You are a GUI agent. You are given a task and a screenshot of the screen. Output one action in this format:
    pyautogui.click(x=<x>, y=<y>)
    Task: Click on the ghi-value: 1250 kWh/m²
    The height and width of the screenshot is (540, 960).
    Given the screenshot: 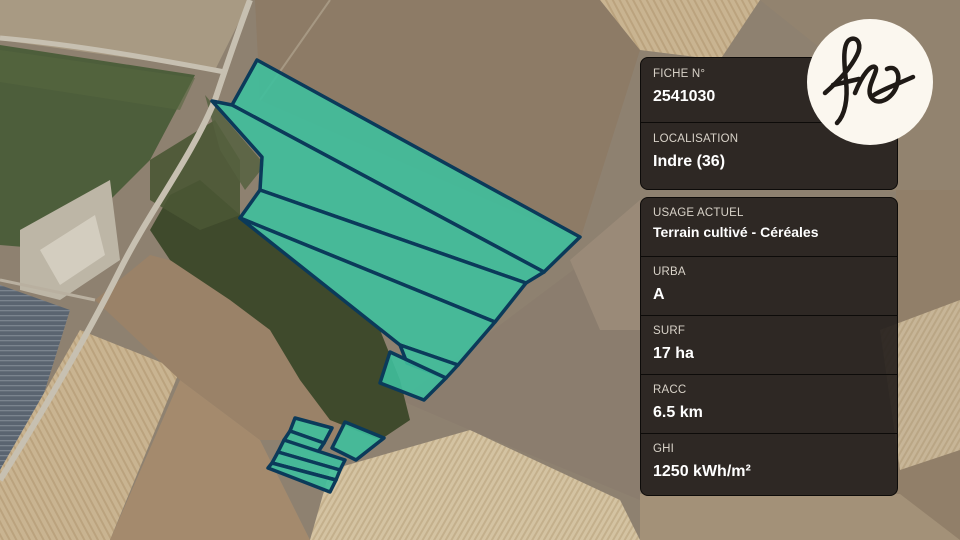 What is the action you would take?
    pyautogui.click(x=702, y=471)
    